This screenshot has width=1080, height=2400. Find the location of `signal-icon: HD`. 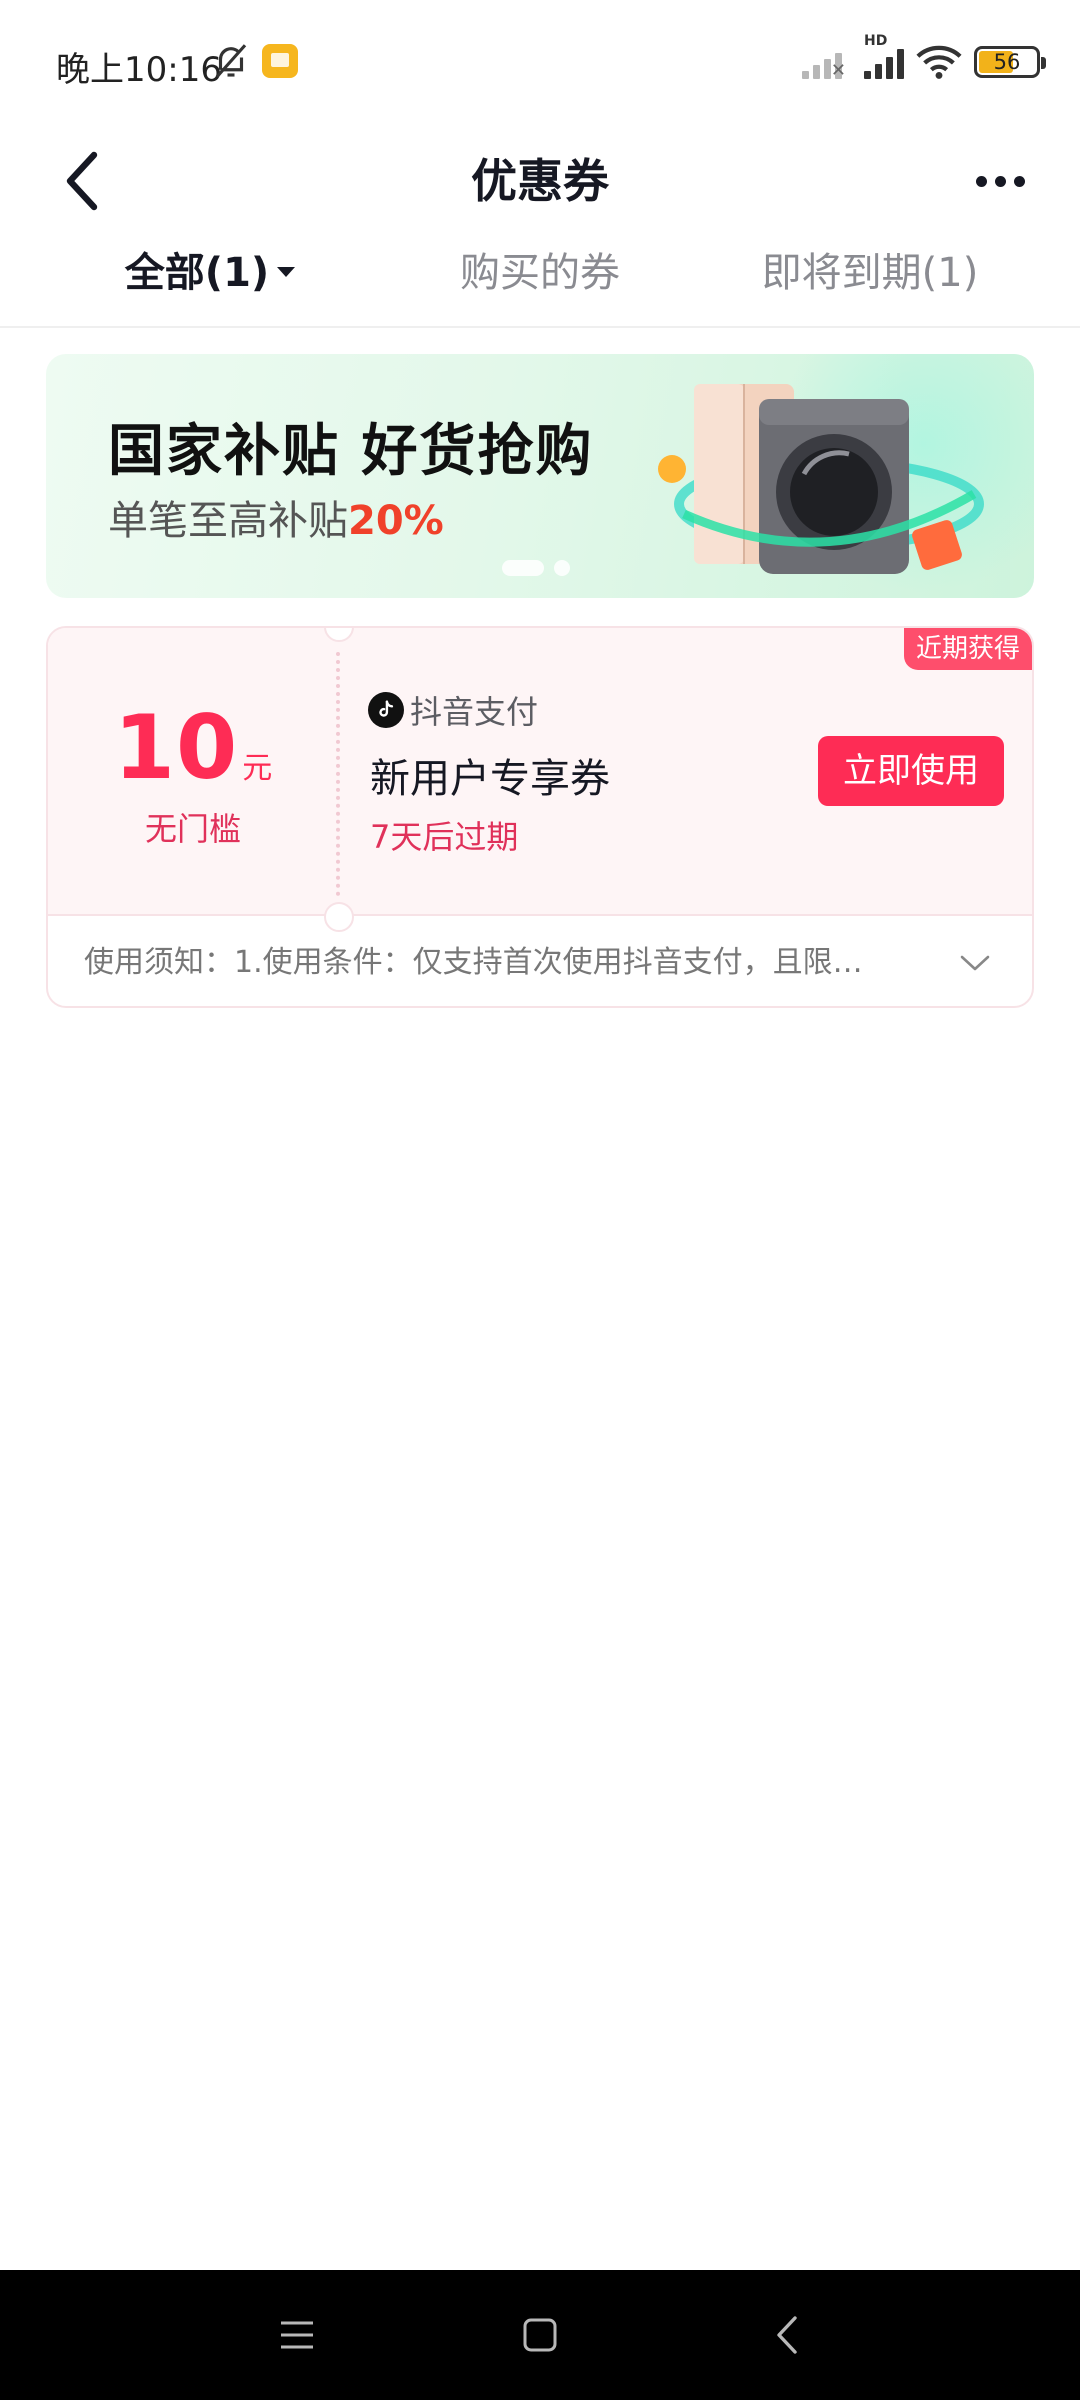

signal-icon: HD is located at coordinates (884, 56).